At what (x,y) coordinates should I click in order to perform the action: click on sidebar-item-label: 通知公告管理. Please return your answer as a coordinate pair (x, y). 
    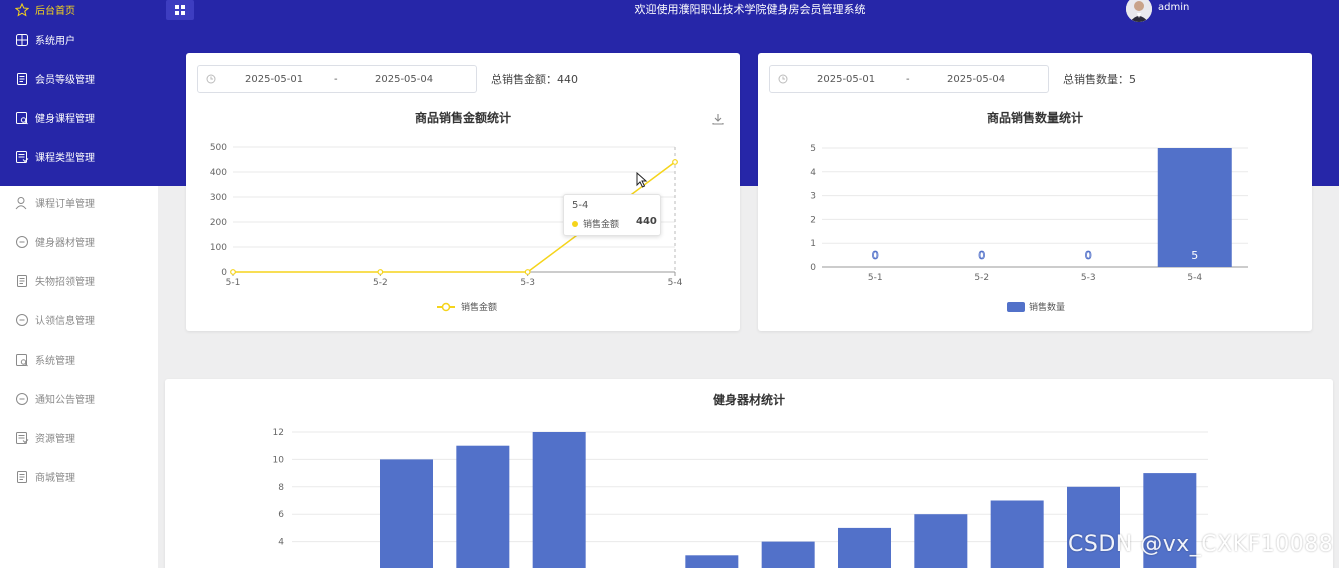
    Looking at the image, I should click on (65, 400).